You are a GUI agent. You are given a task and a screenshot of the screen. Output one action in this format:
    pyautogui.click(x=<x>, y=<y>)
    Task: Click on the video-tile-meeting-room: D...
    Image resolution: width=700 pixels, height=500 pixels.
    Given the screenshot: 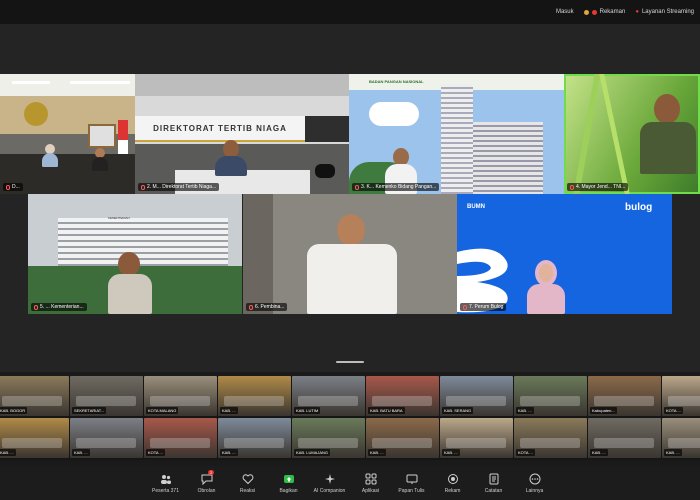 What is the action you would take?
    pyautogui.click(x=67, y=134)
    